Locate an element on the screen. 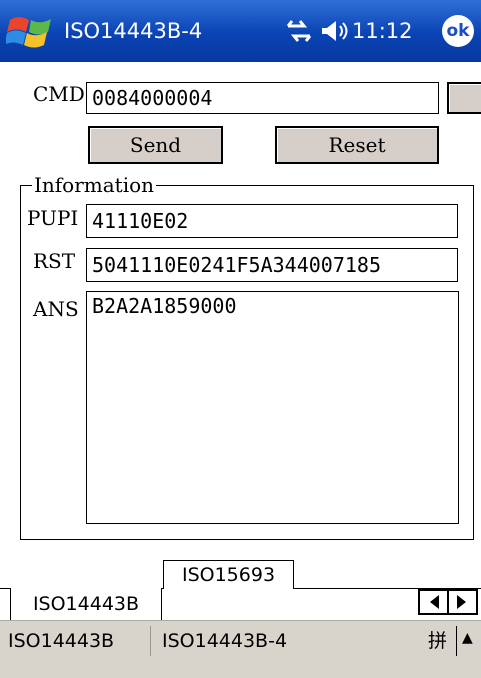  tab-iso15693: ISO15693 is located at coordinates (228, 574).